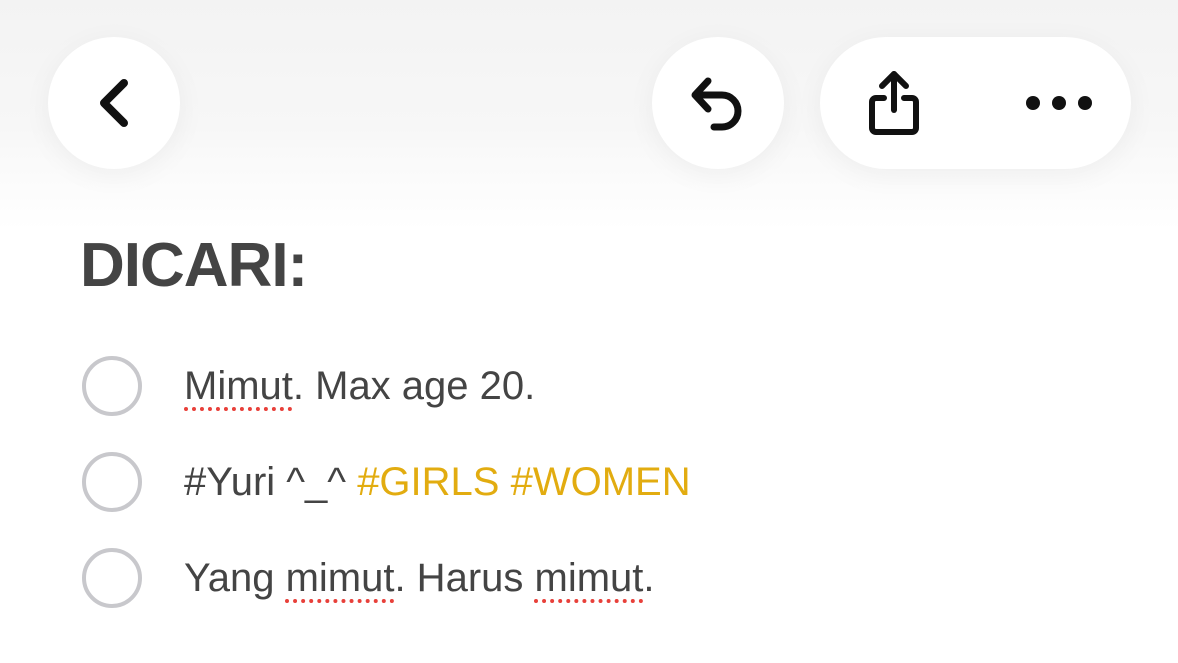 The height and width of the screenshot is (663, 1178). Describe the element at coordinates (649, 578) in the screenshot. I see `text-run: .` at that location.